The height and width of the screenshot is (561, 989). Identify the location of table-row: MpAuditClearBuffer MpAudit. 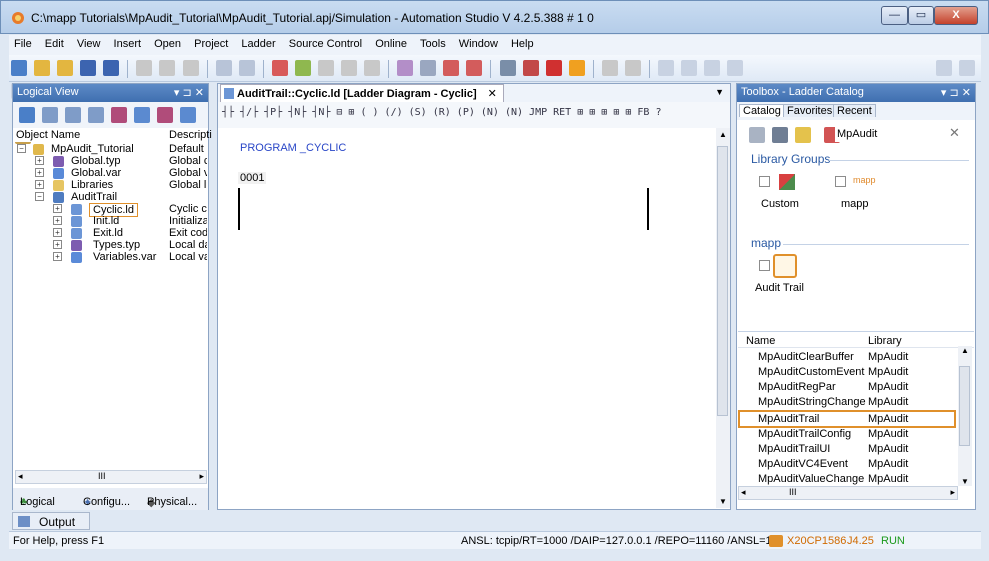
(848, 357).